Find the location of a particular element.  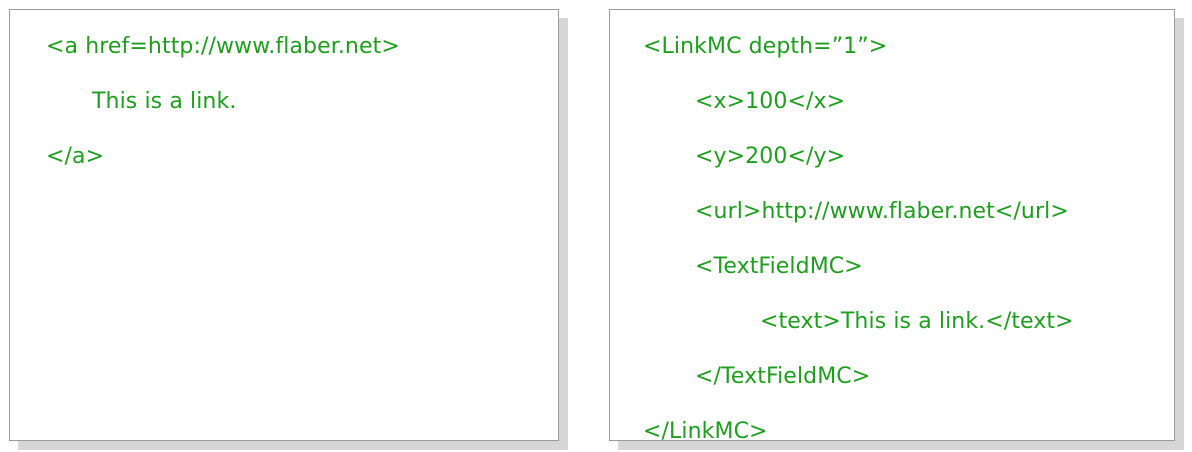

code-line-anchor-close: </a> is located at coordinates (75, 156).